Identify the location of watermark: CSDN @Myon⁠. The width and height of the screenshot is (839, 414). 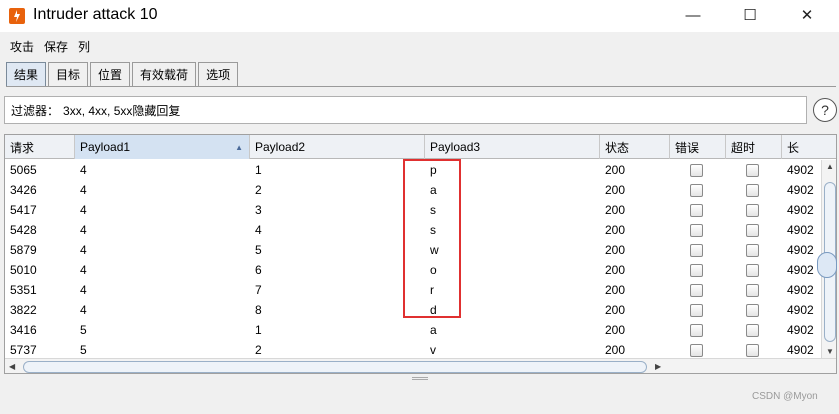
(785, 396).